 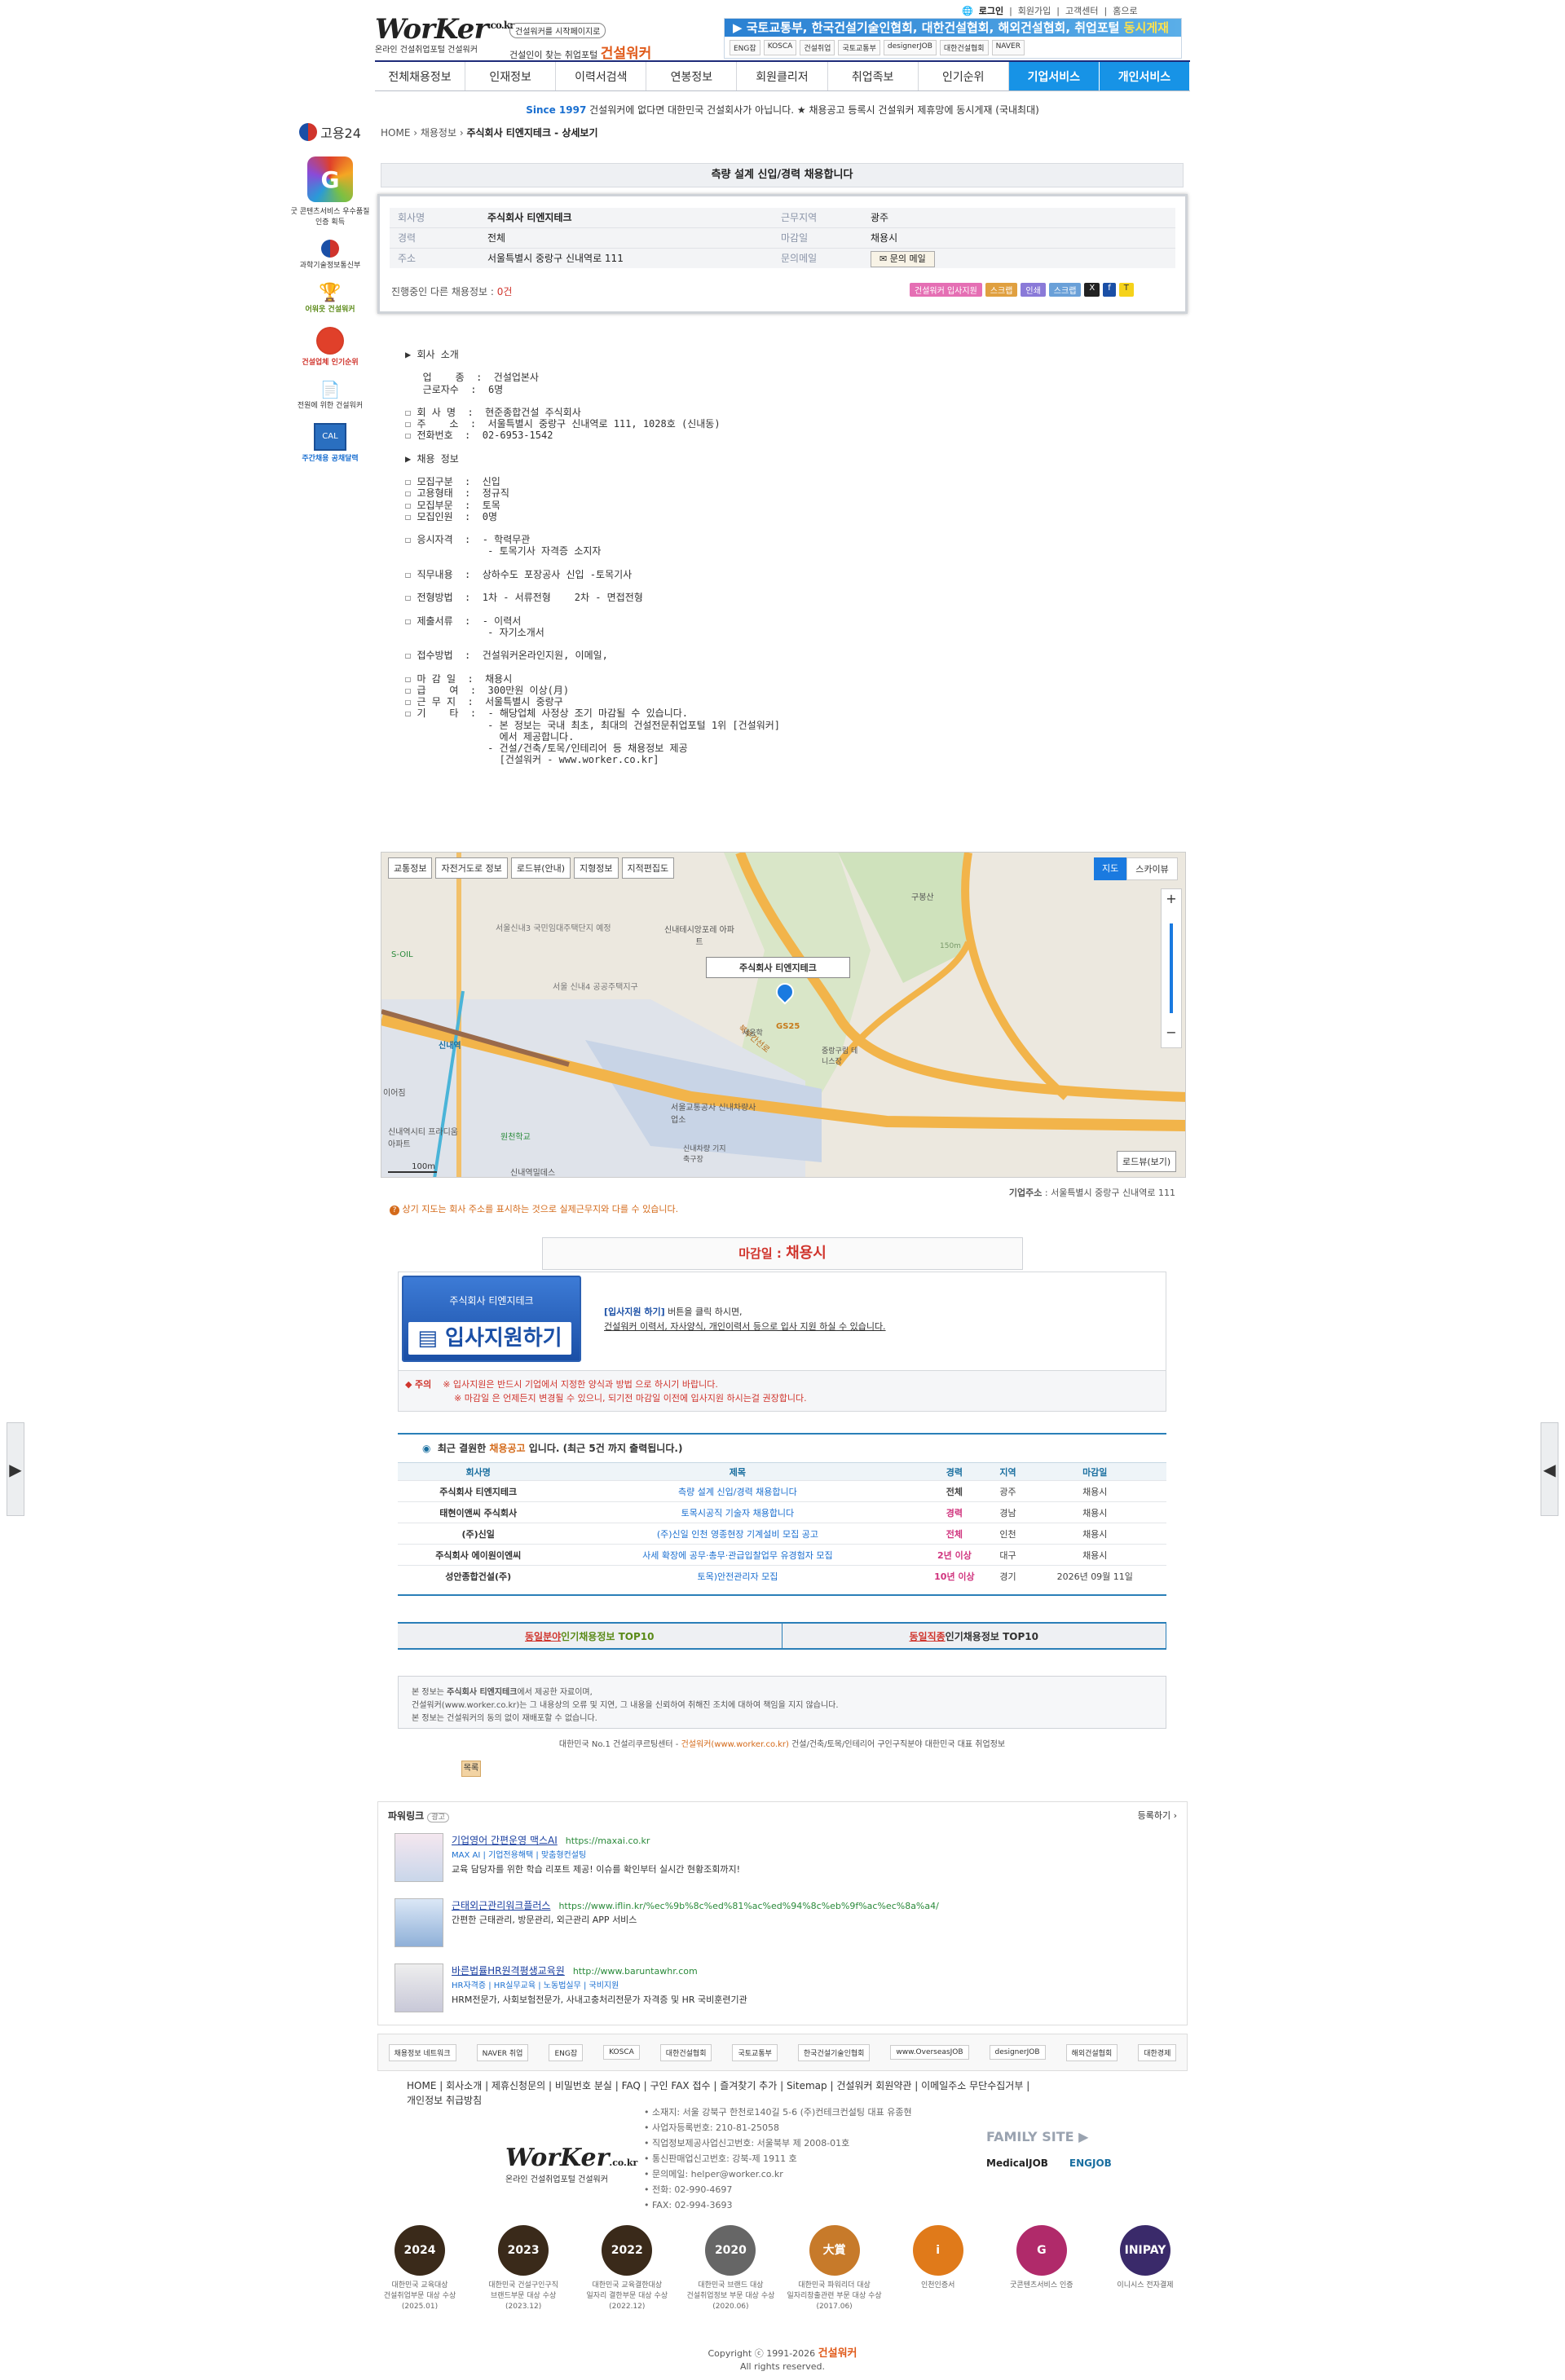 I want to click on map-cadastral-button: 지적편집도, so click(x=648, y=868).